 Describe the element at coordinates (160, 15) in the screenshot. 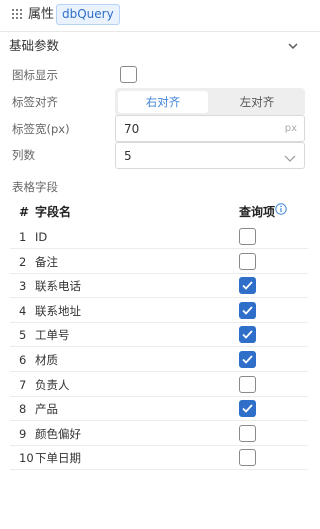

I see `panel-header: 属性 dbQuery` at that location.